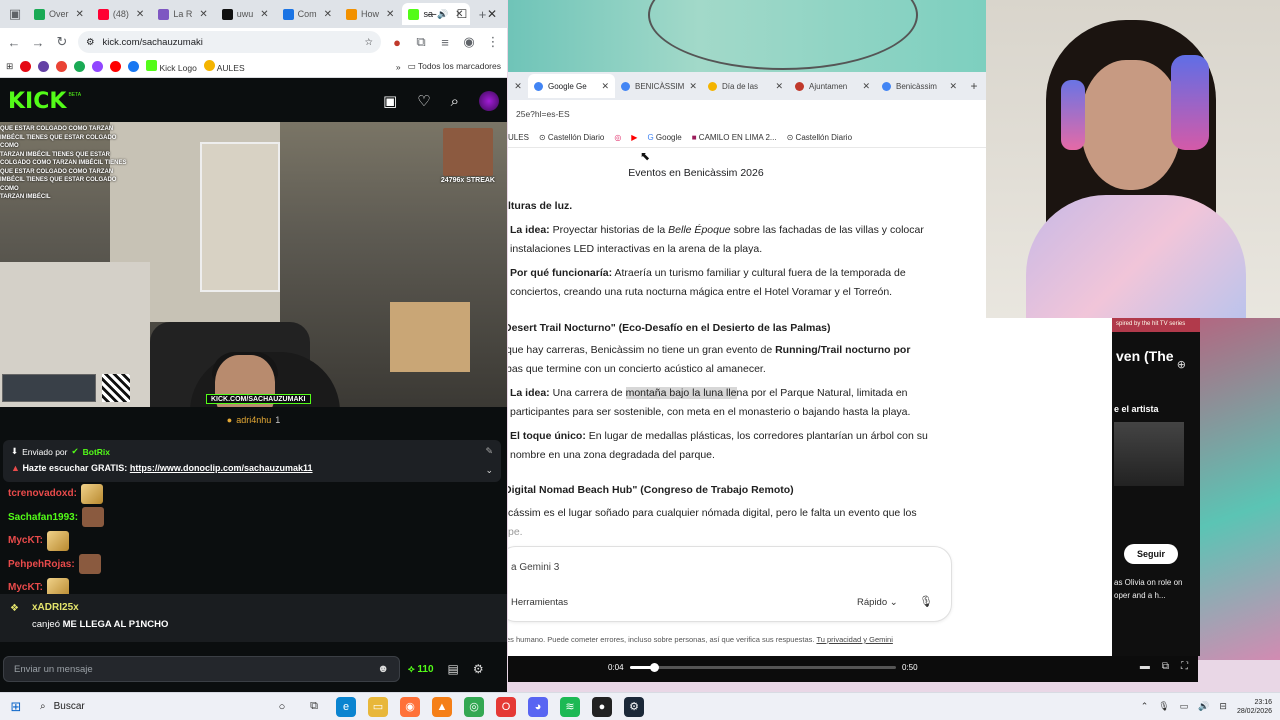 The height and width of the screenshot is (720, 1280). I want to click on emoji-icon: ☻, so click(383, 669).